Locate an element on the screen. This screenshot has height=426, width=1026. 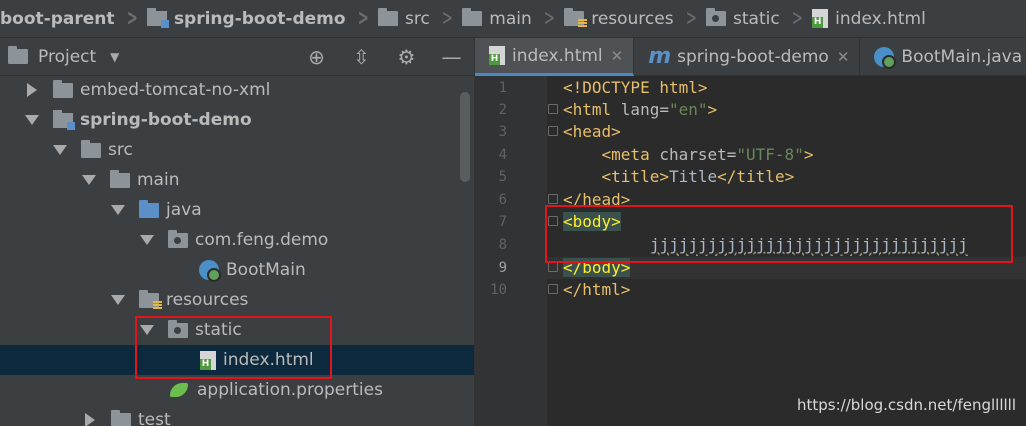
tree-item-com-feng-demo: com.feng.demo is located at coordinates (237, 240).